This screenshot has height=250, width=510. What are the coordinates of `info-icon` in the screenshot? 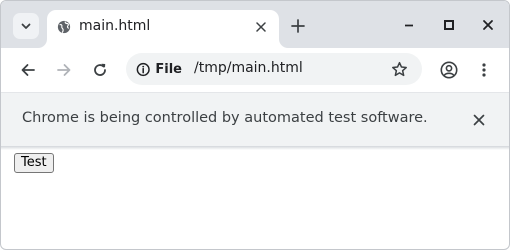 It's located at (143, 69).